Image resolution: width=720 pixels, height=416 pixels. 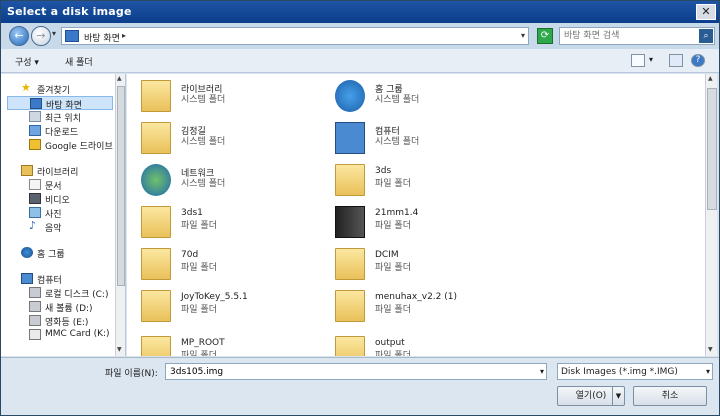 I want to click on document-icon, so click(x=35, y=184).